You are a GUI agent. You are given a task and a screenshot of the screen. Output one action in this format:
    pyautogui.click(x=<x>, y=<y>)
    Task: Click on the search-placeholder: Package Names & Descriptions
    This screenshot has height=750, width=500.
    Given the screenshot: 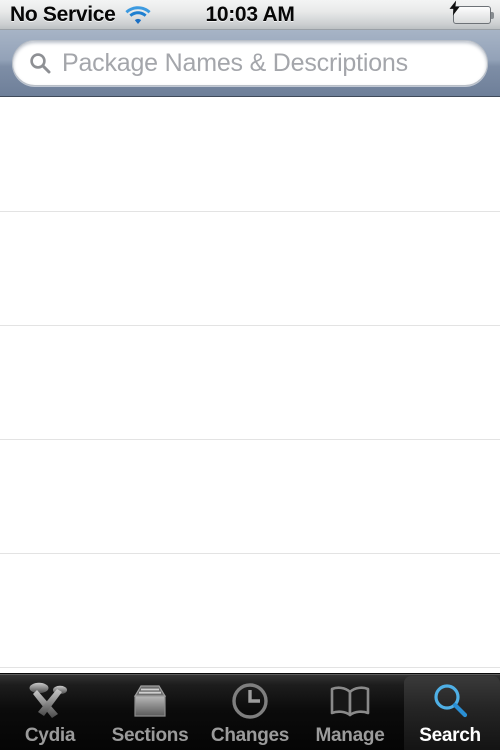 What is the action you would take?
    pyautogui.click(x=235, y=62)
    